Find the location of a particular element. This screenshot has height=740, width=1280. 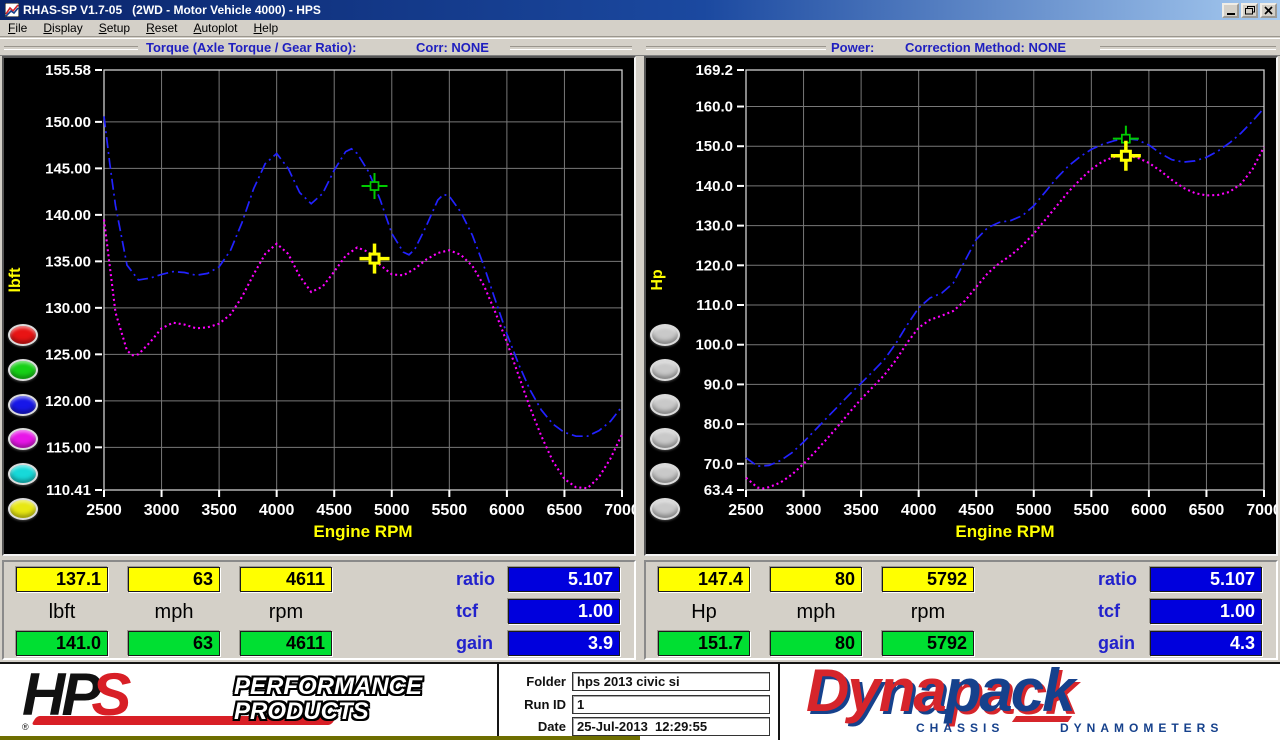

svg-text: 90.0 is located at coordinates (718, 384).